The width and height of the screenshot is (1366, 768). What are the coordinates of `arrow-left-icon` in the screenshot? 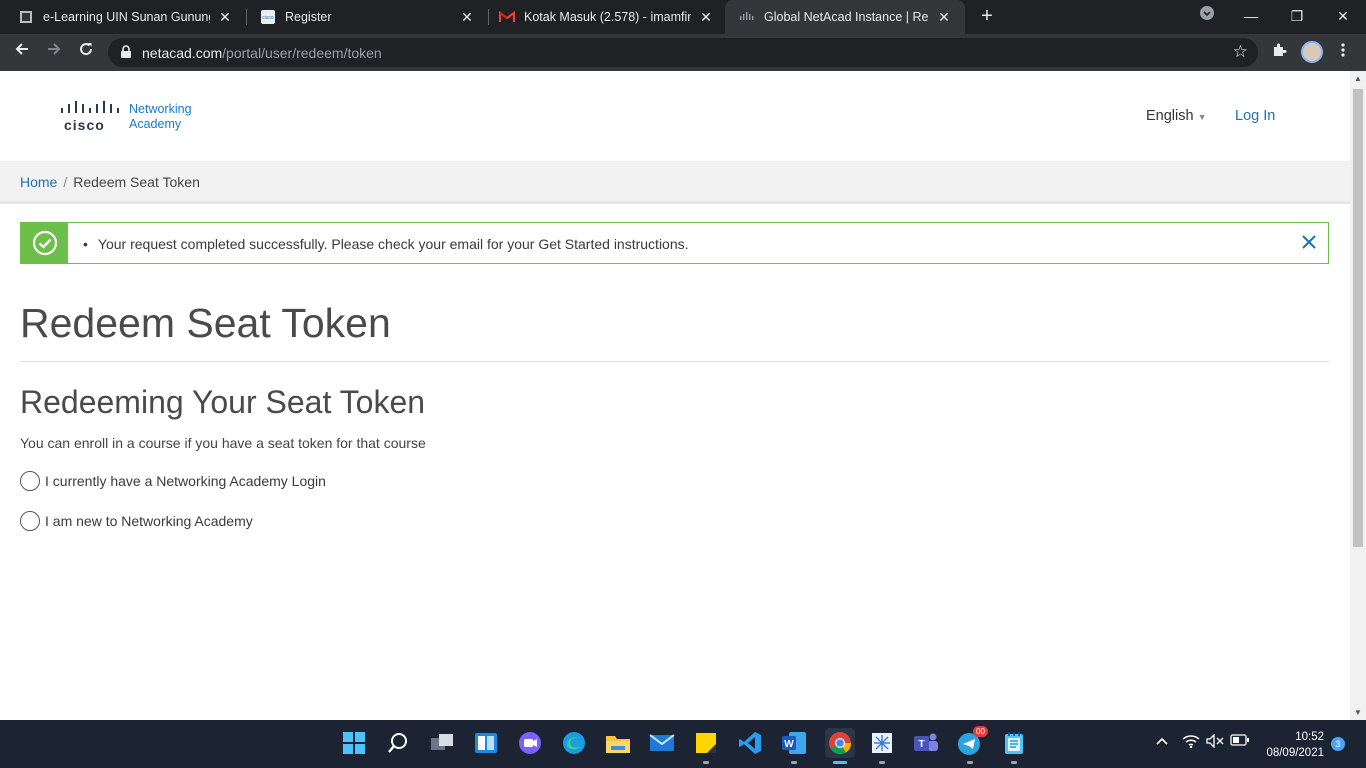 It's located at (21, 49).